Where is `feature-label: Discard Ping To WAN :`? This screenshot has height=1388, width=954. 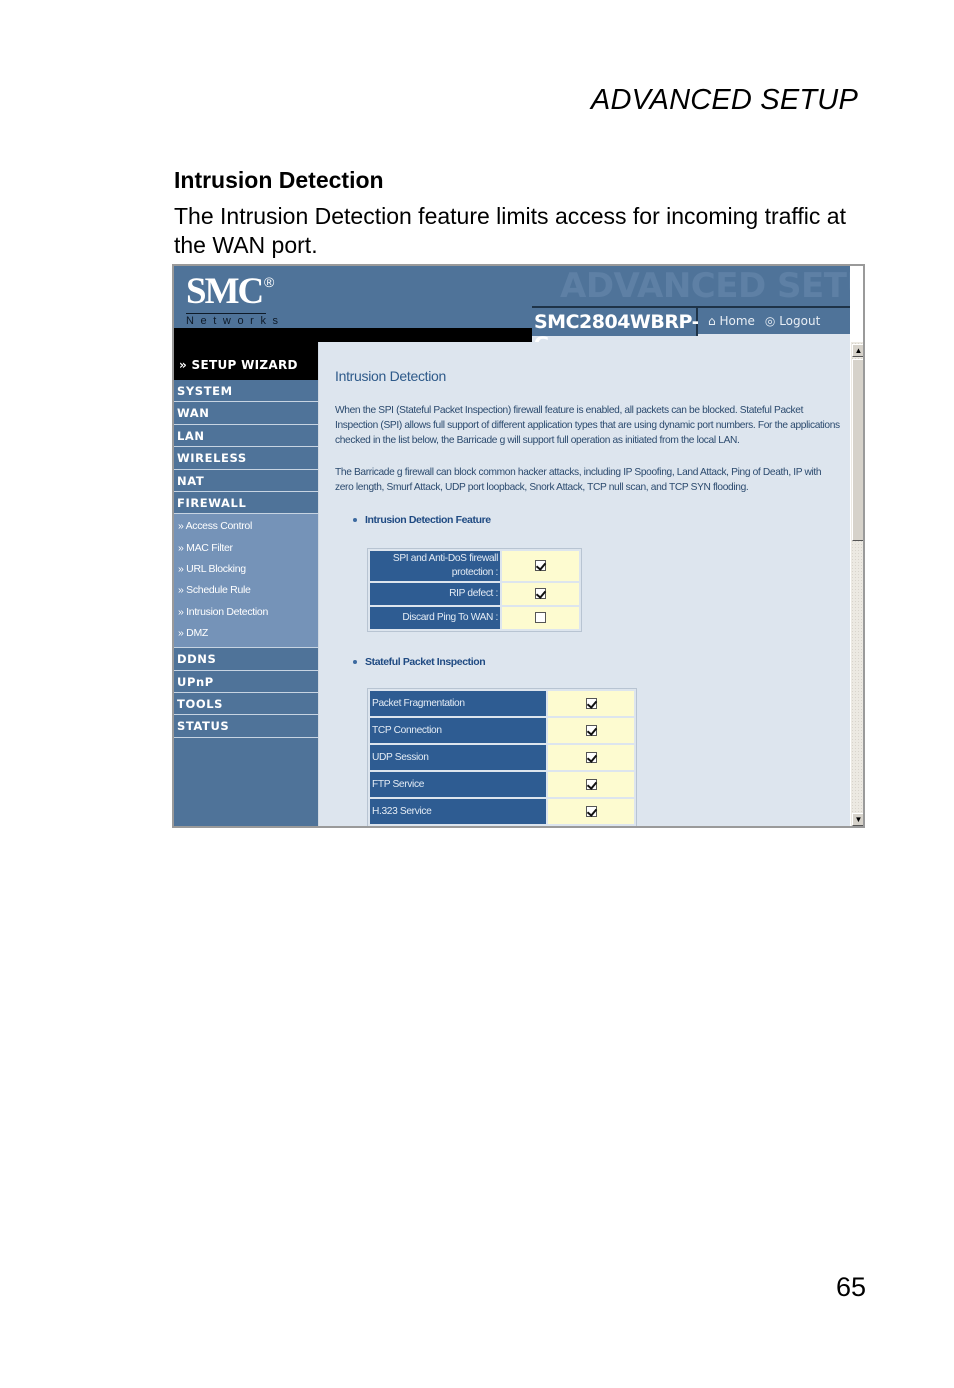
feature-label: Discard Ping To WAN : is located at coordinates (435, 618).